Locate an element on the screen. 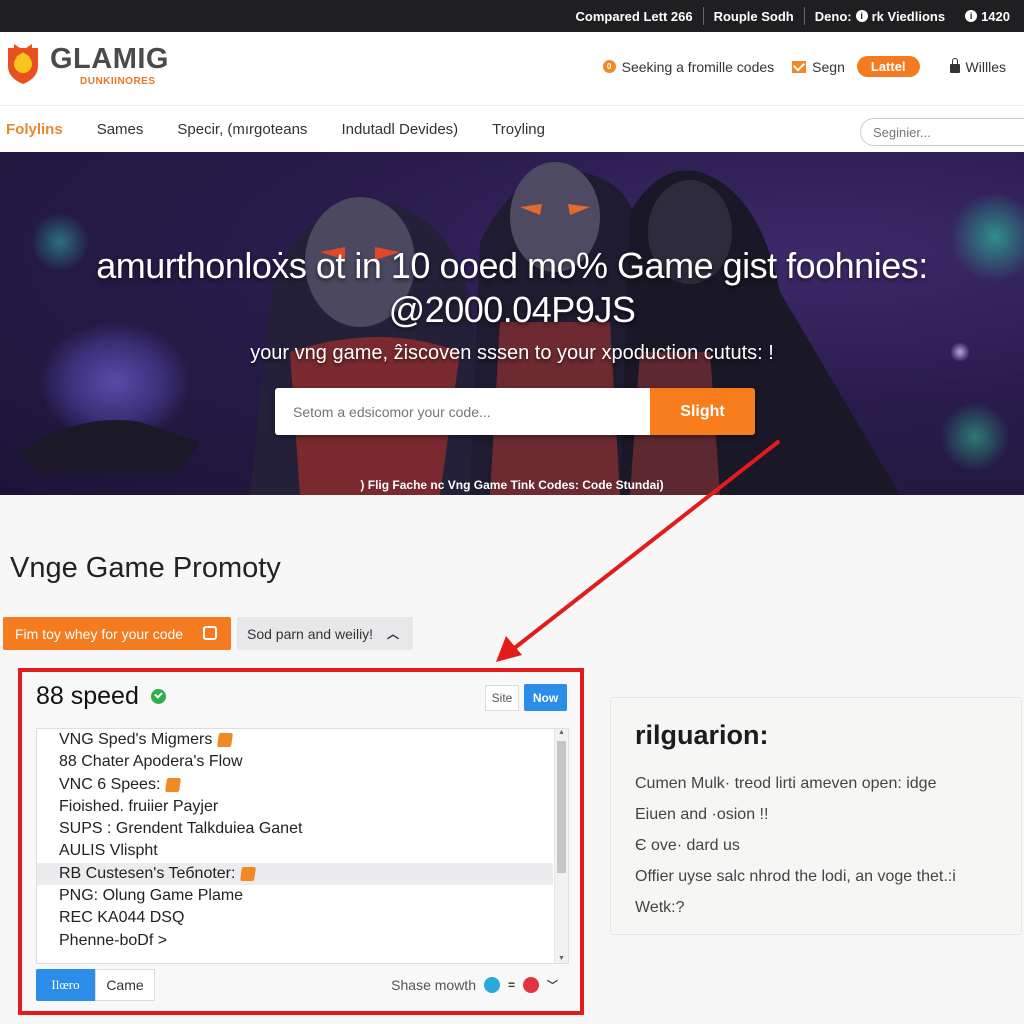 Image resolution: width=1024 pixels, height=1024 pixels. nav-item-devides: Indutadl Devides) is located at coordinates (399, 129).